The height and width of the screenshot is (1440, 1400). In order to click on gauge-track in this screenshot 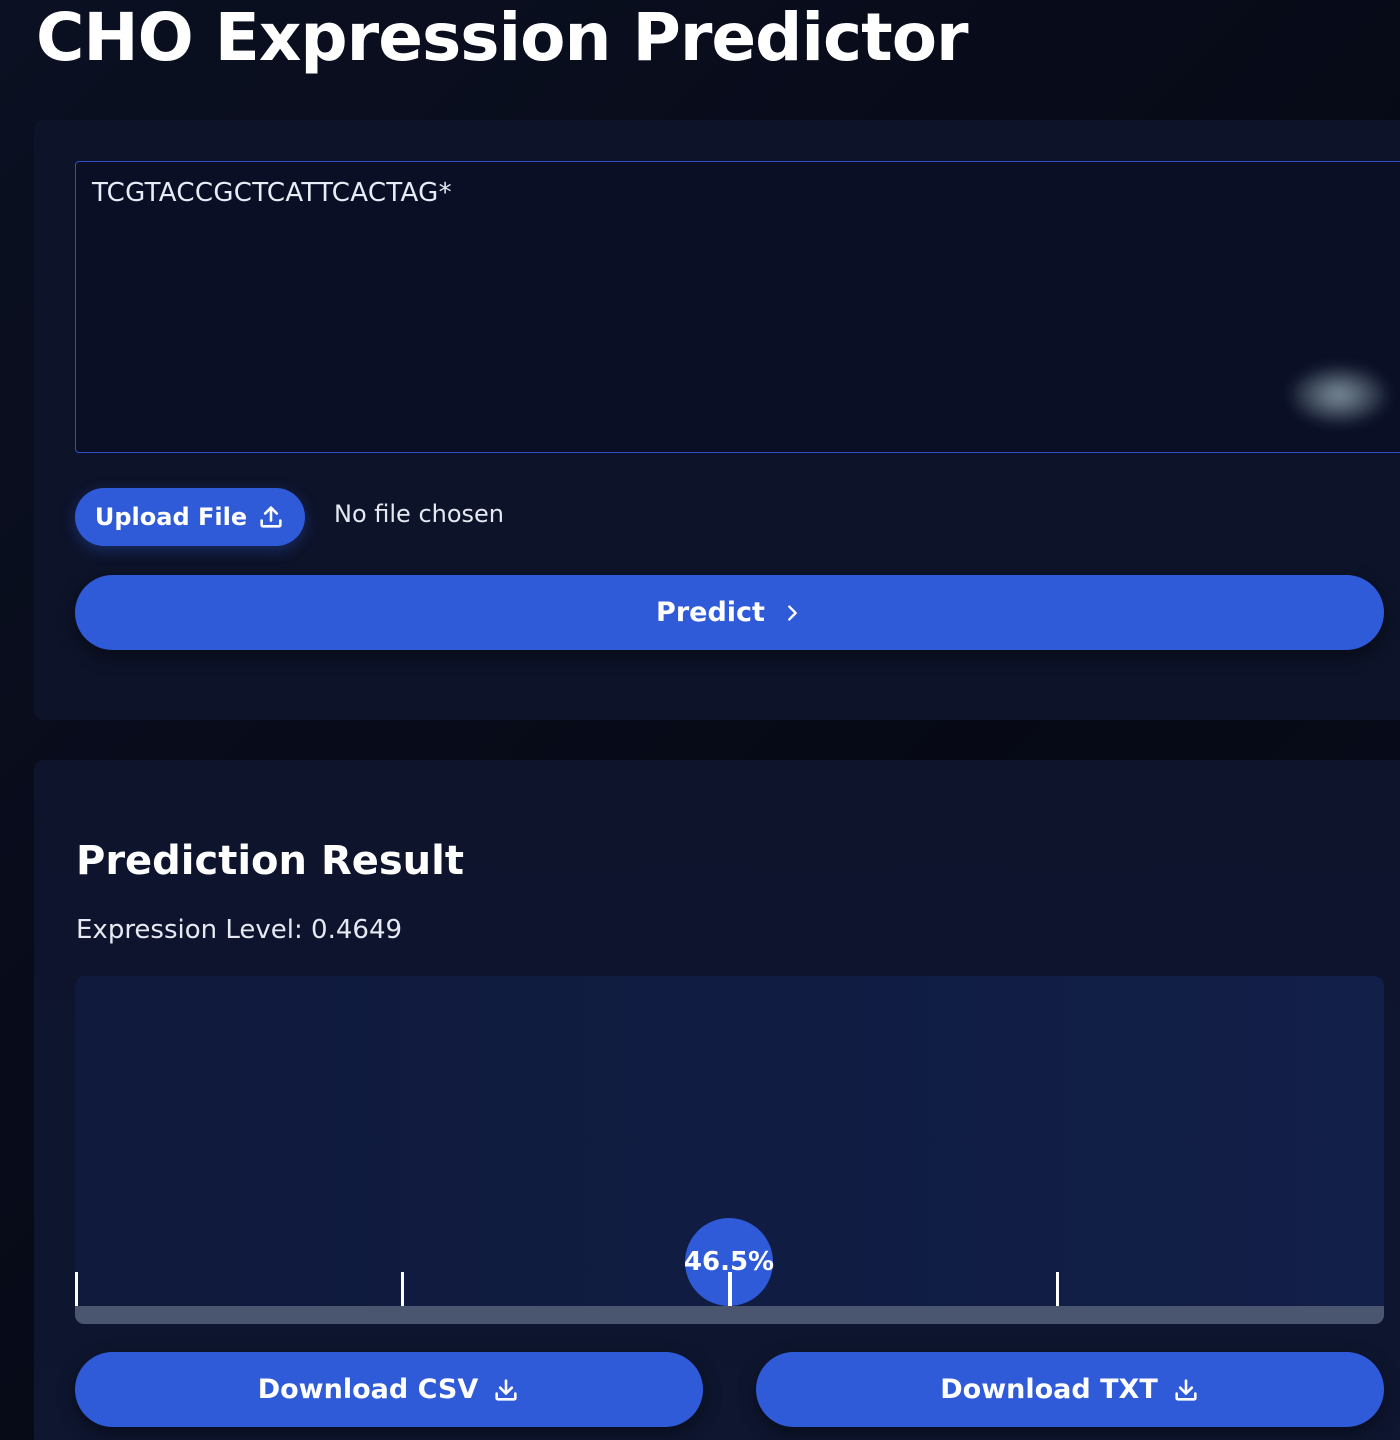, I will do `click(729, 1315)`.